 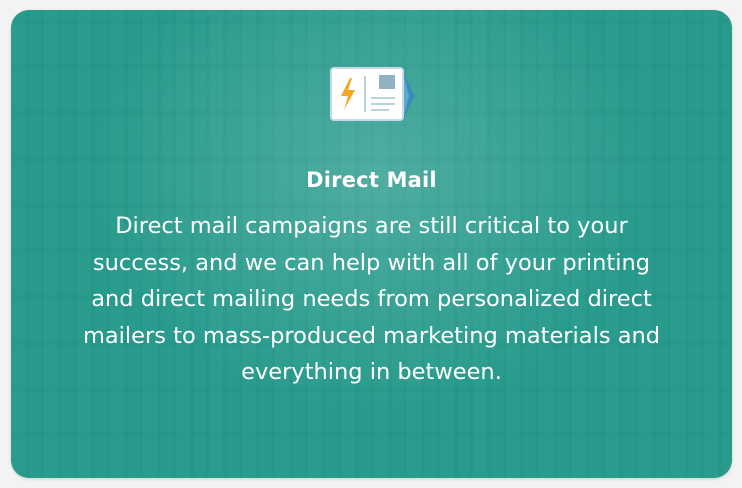 I want to click on postcard-icon, so click(x=374, y=95).